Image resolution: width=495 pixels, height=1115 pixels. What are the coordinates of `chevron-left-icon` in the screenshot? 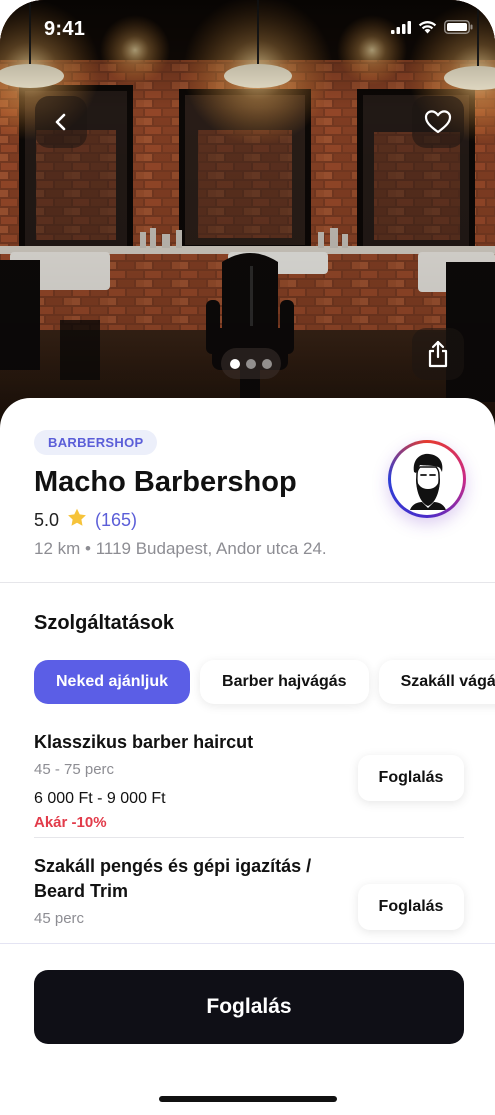 It's located at (61, 122).